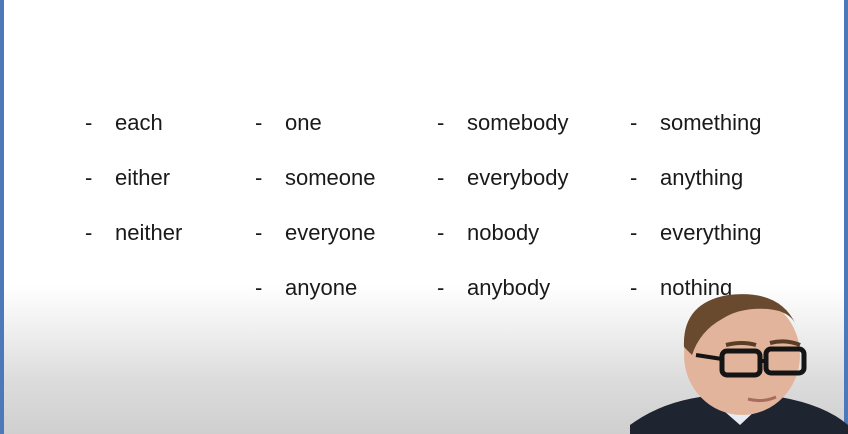 The height and width of the screenshot is (434, 848). What do you see at coordinates (739, 364) in the screenshot?
I see `presenter-webcam` at bounding box center [739, 364].